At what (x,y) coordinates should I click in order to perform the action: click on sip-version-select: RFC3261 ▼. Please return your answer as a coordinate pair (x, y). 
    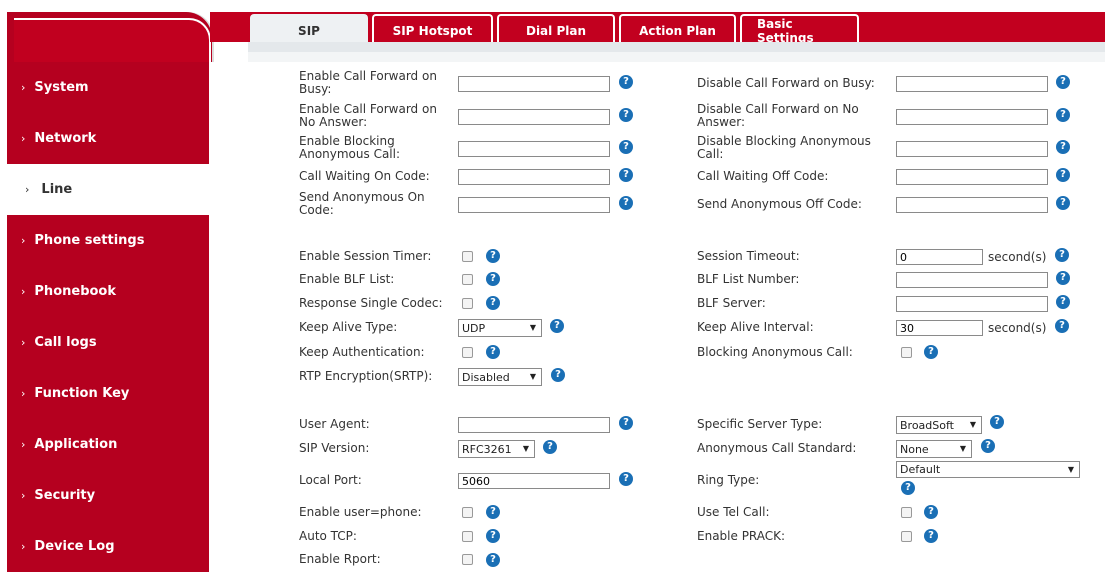
    Looking at the image, I should click on (496, 449).